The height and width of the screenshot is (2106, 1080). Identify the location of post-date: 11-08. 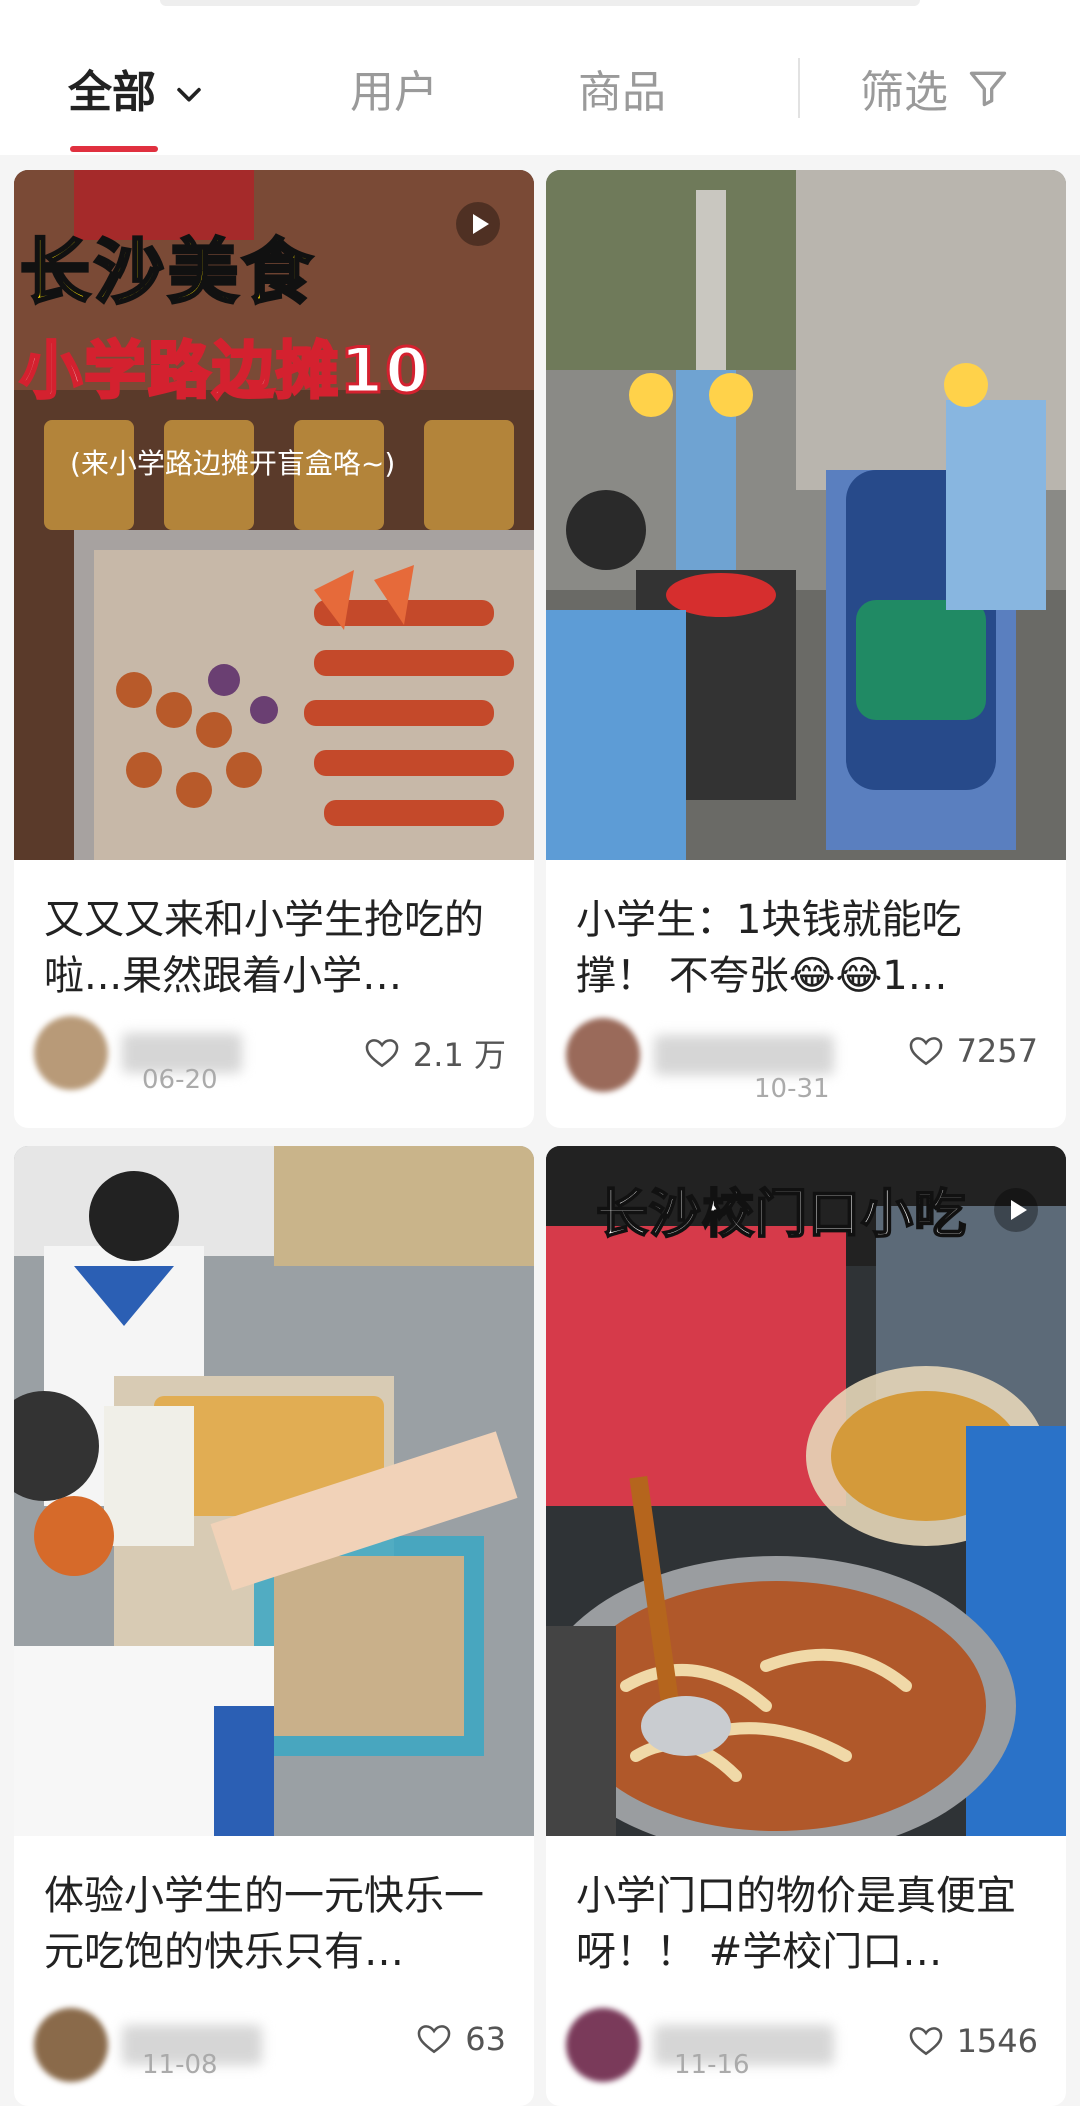
(180, 2065).